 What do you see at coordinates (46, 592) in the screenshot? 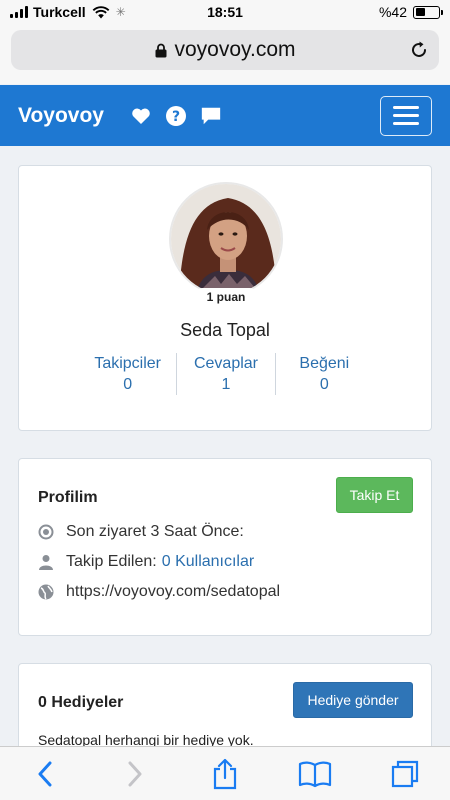
I see `globe-icon` at bounding box center [46, 592].